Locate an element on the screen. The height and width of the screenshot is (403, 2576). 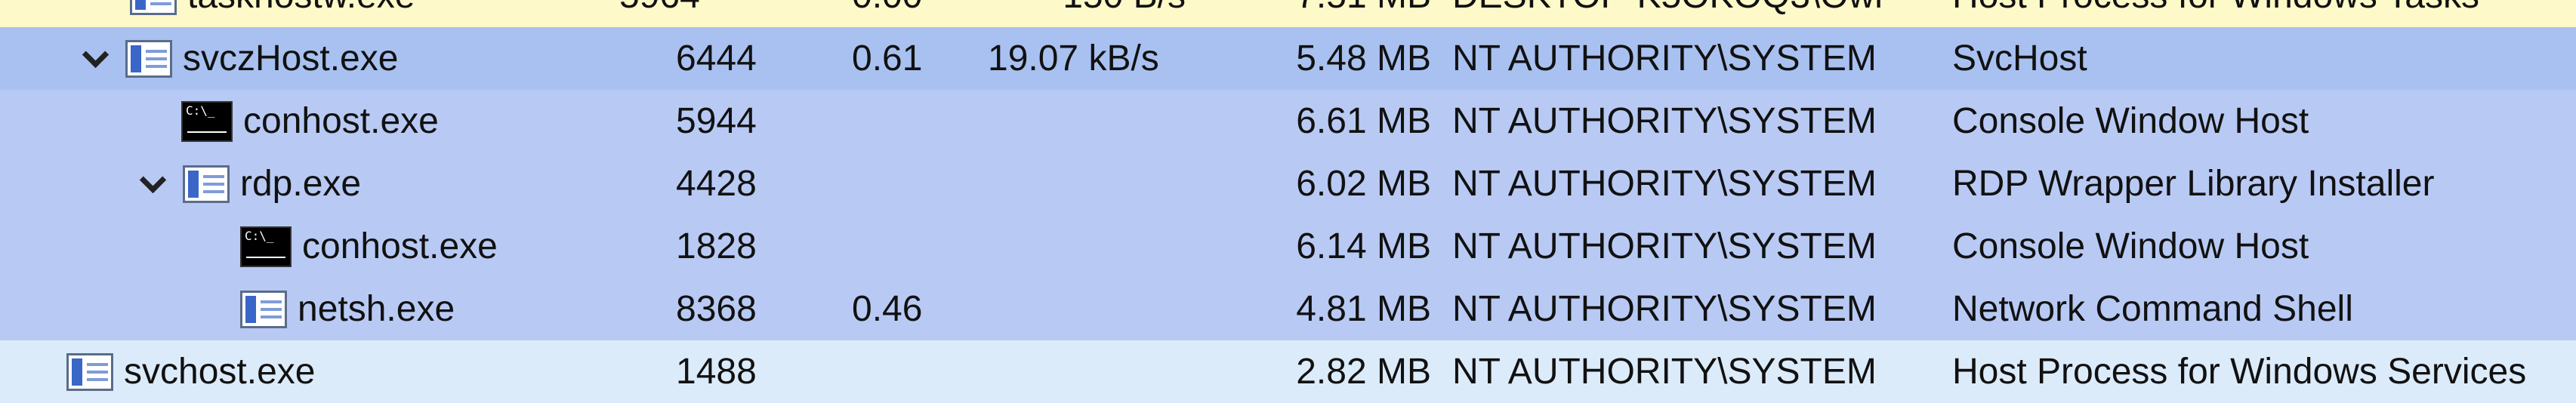
description-cell: Host Process for Windows Services is located at coordinates (2239, 372).